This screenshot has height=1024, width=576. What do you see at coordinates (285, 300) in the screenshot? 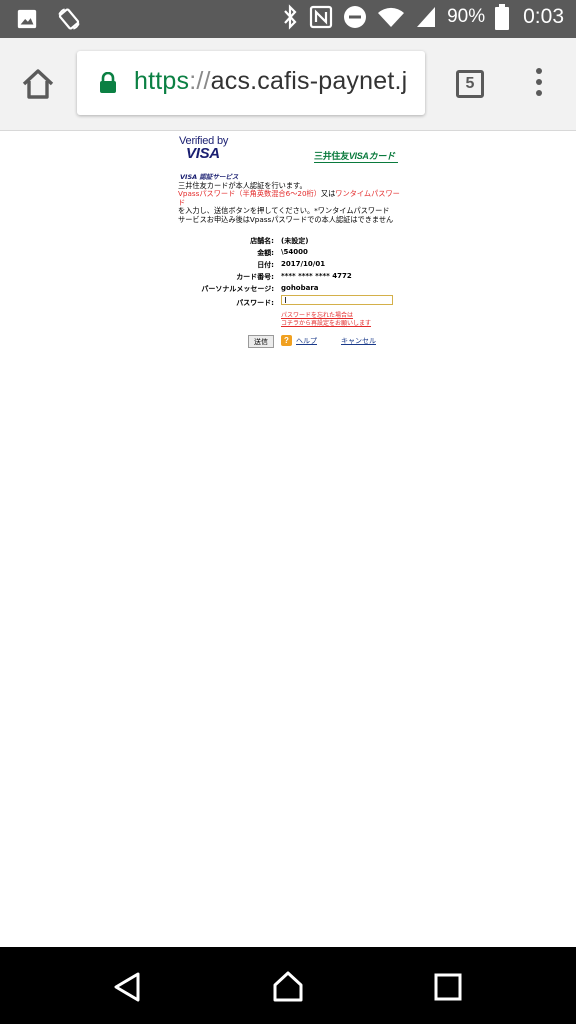
I see `text-caret` at bounding box center [285, 300].